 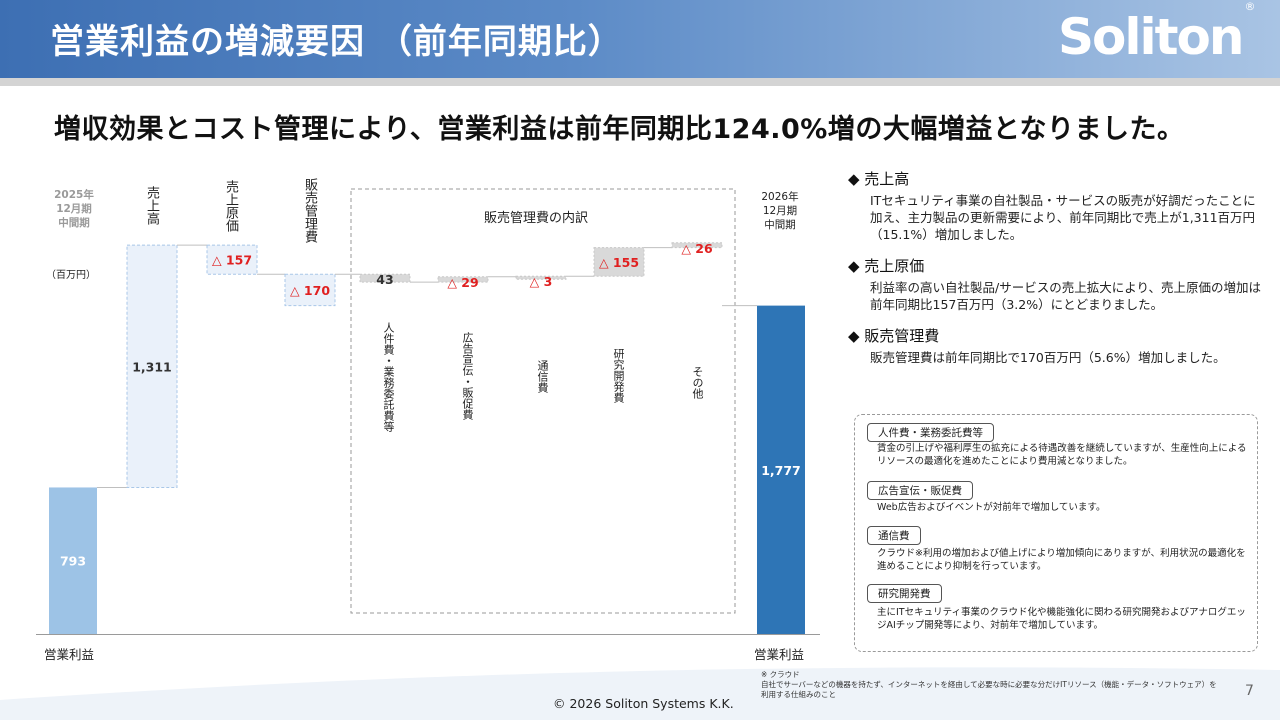 I want to click on breakdown-value-0: 43, so click(x=384, y=279).